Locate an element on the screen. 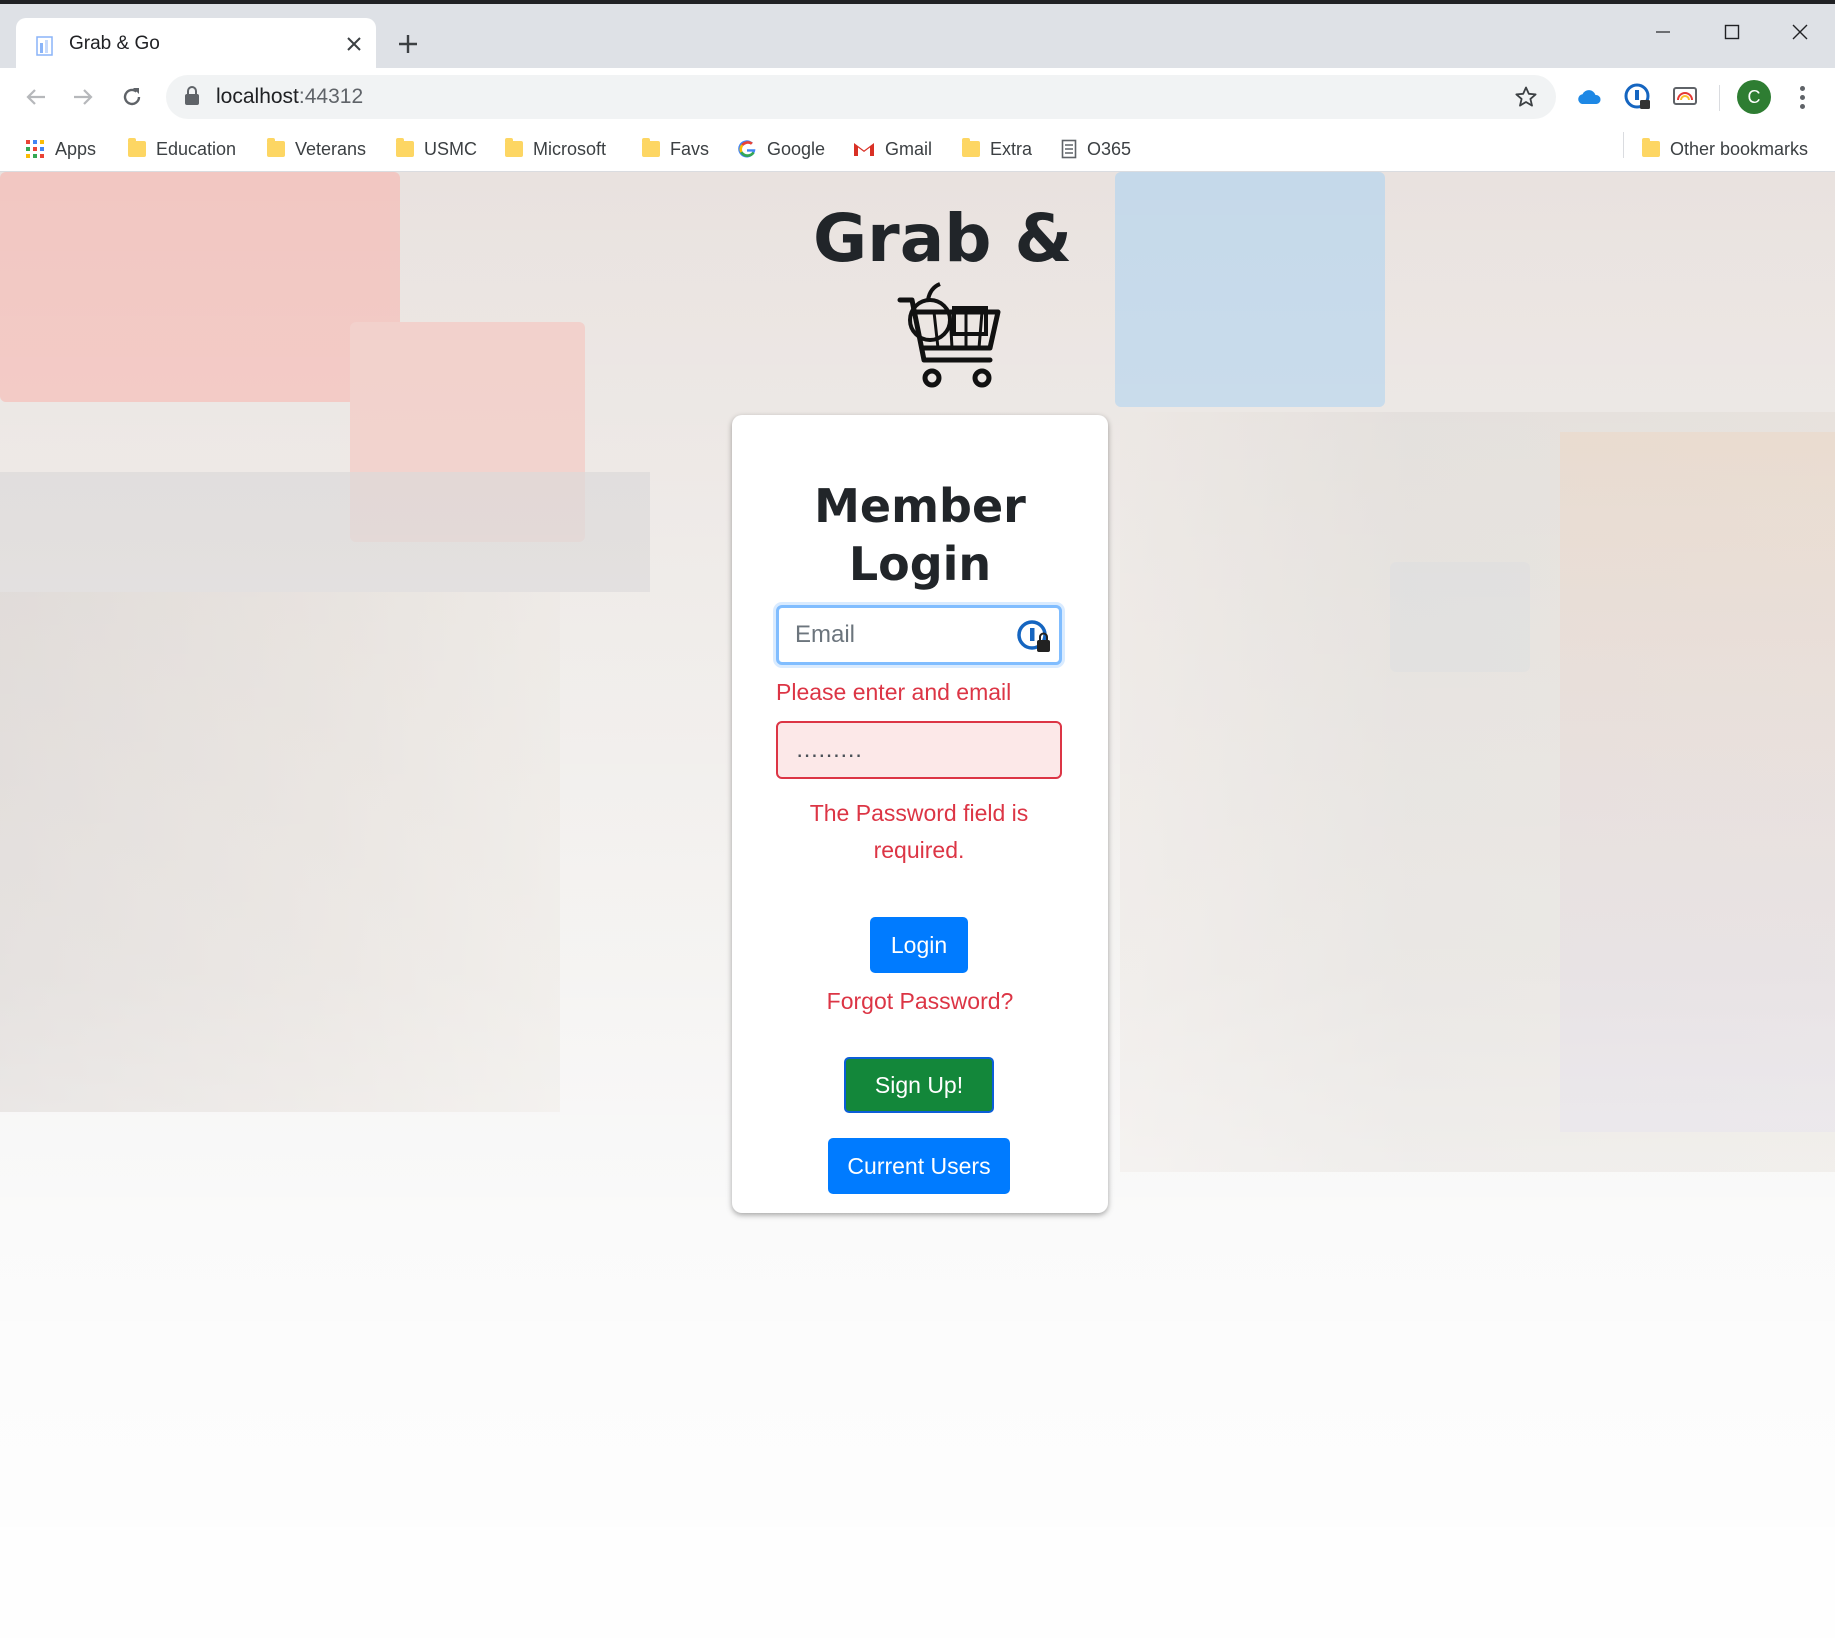  login-button: Login is located at coordinates (919, 945).